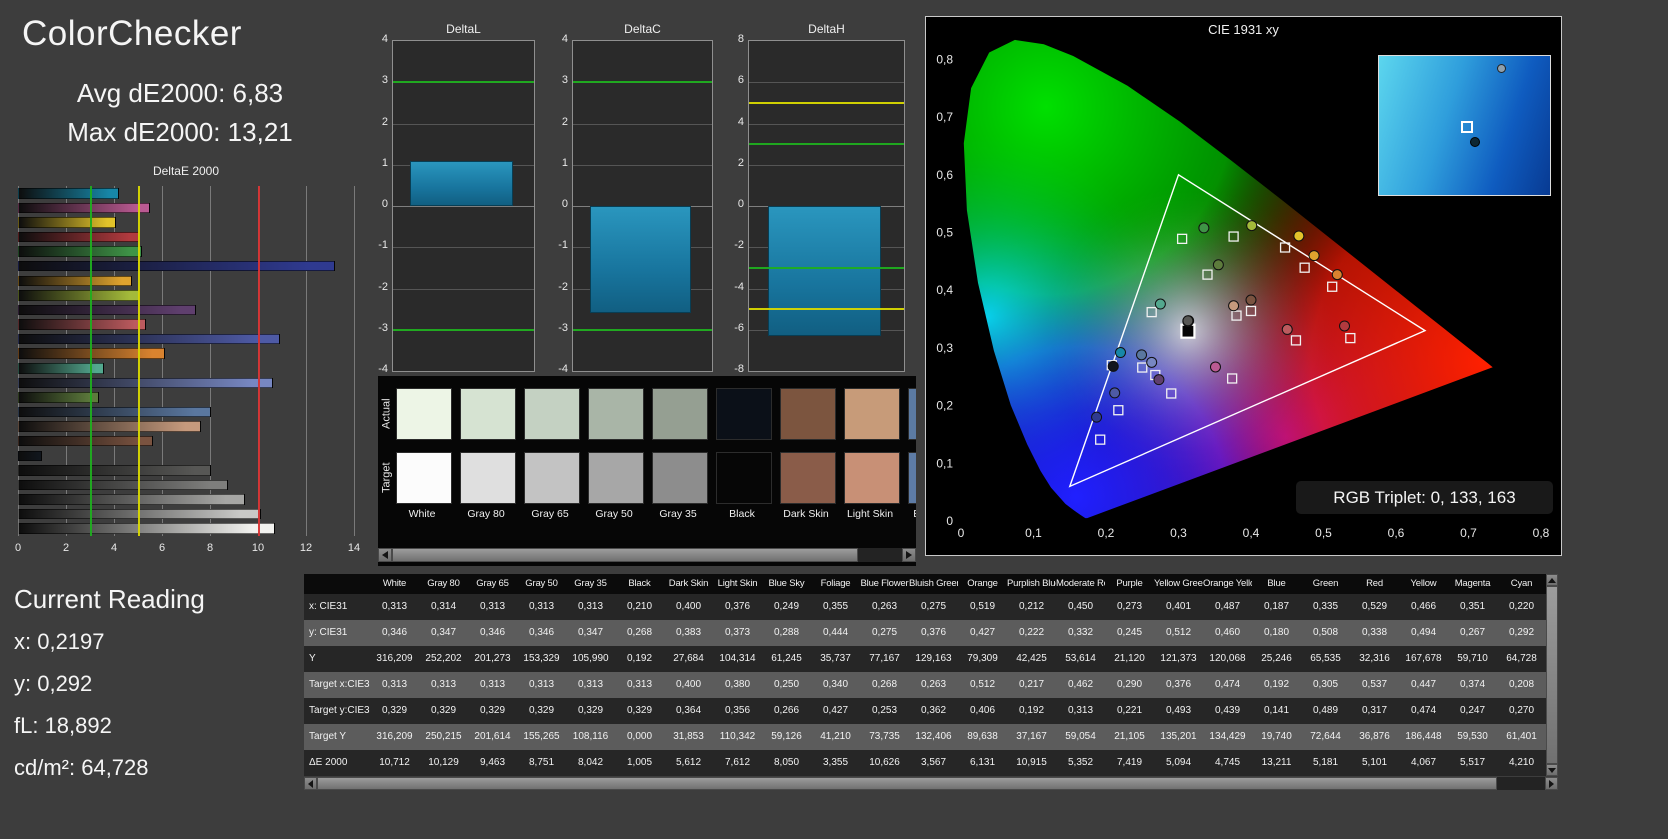 This screenshot has width=1668, height=839. I want to click on bar-yellow, so click(67, 222).